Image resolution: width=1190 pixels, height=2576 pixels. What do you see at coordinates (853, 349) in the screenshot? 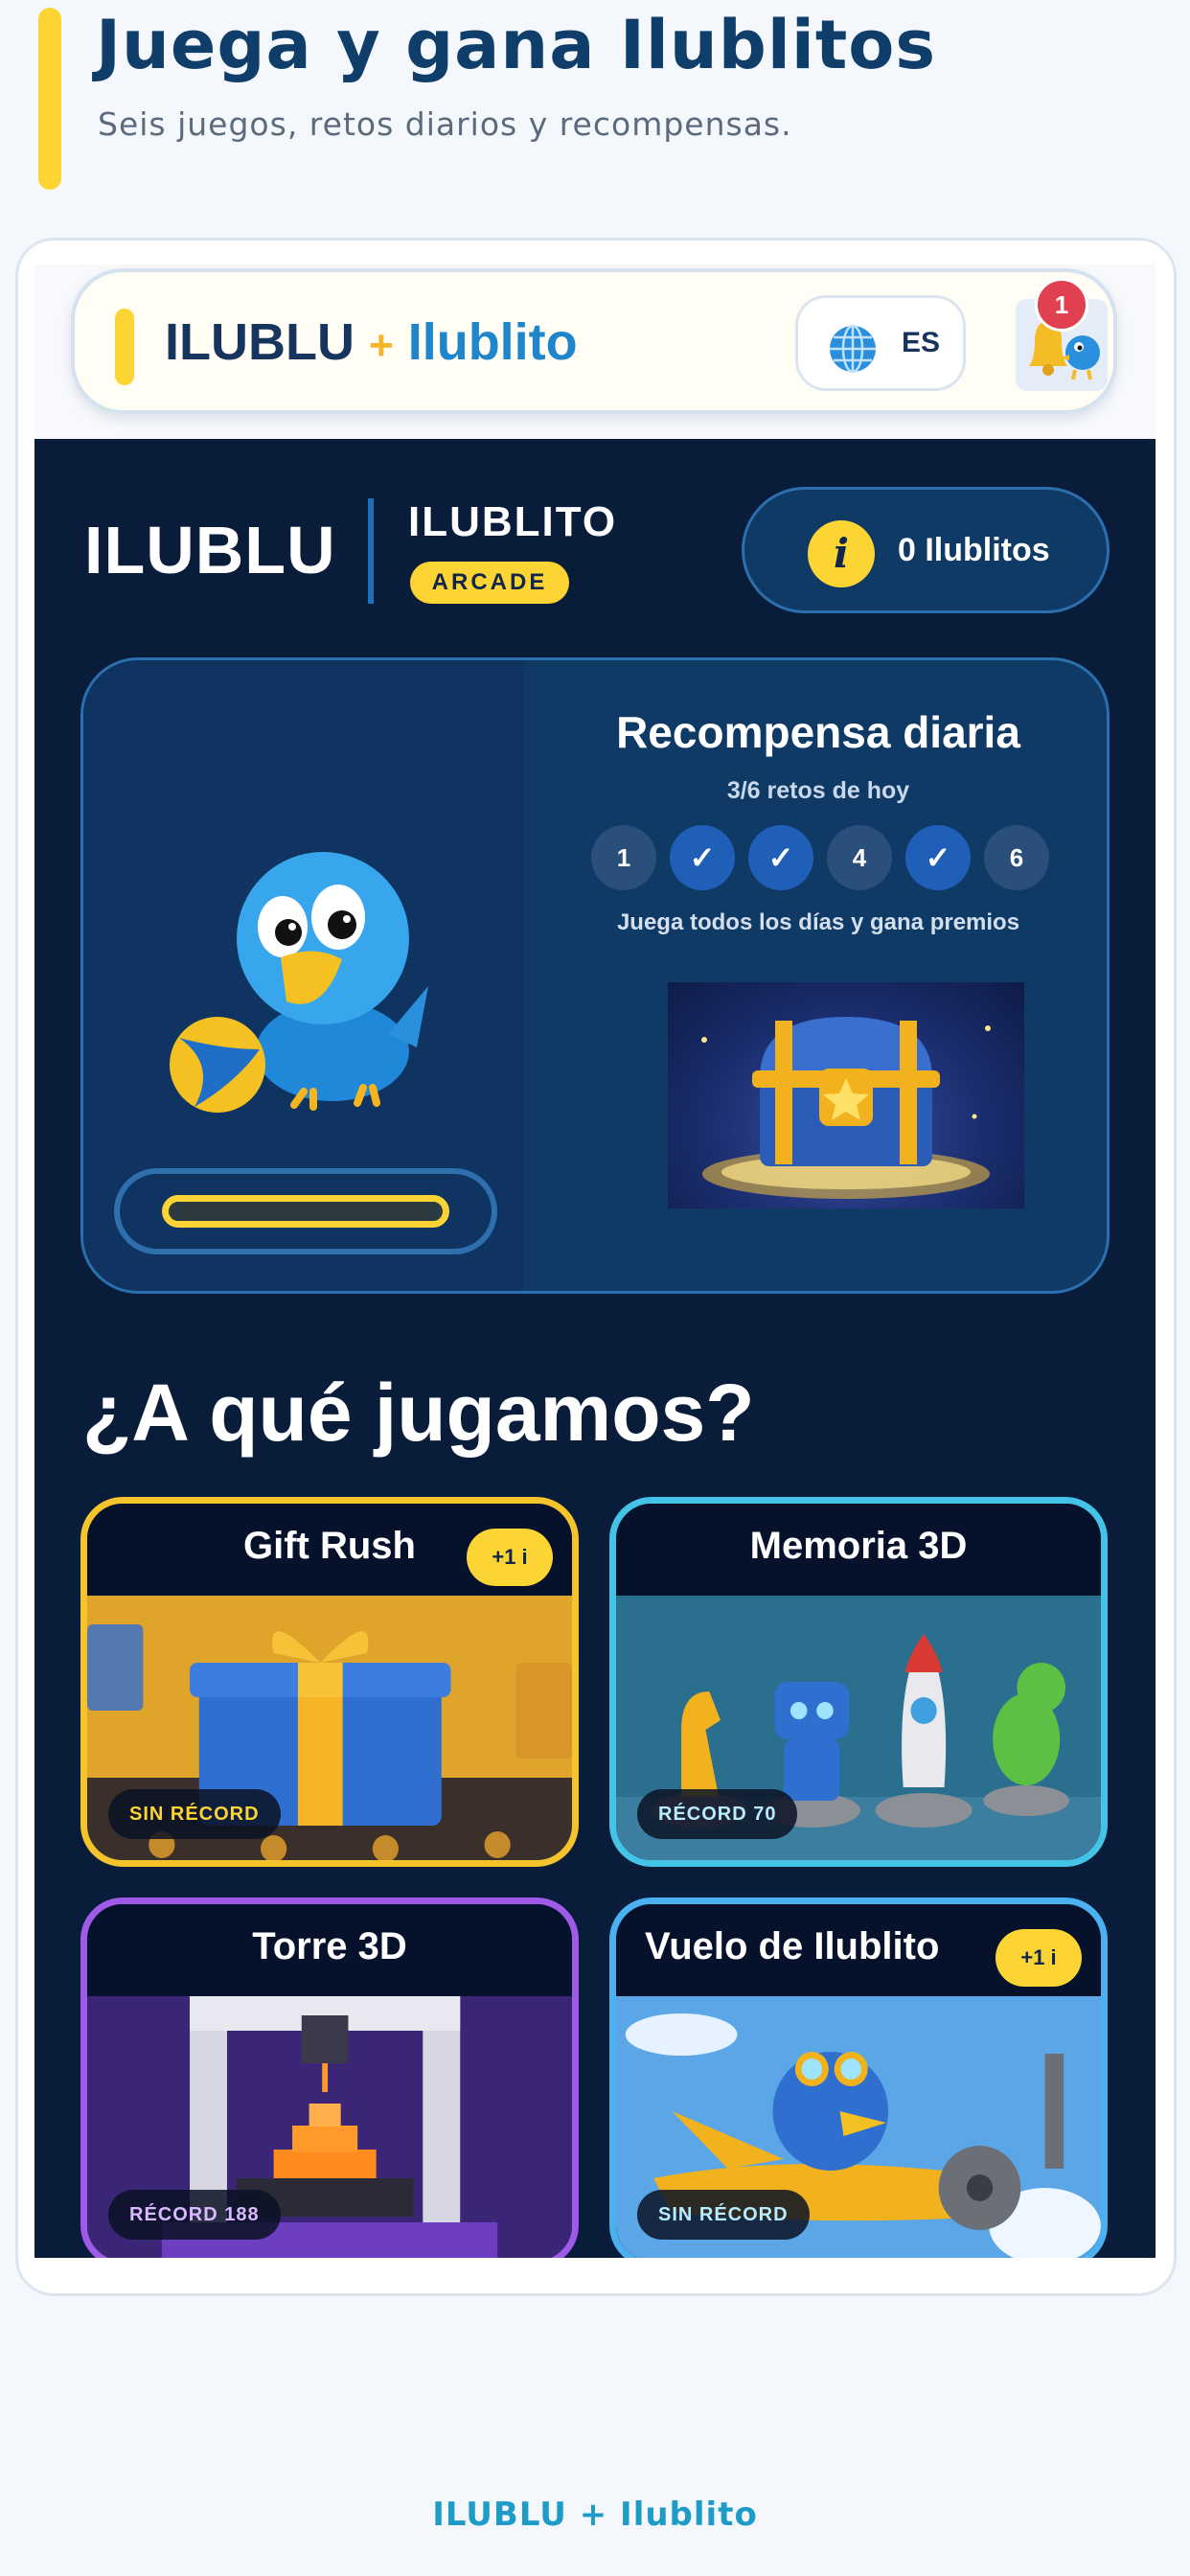
I see `globe-icon` at bounding box center [853, 349].